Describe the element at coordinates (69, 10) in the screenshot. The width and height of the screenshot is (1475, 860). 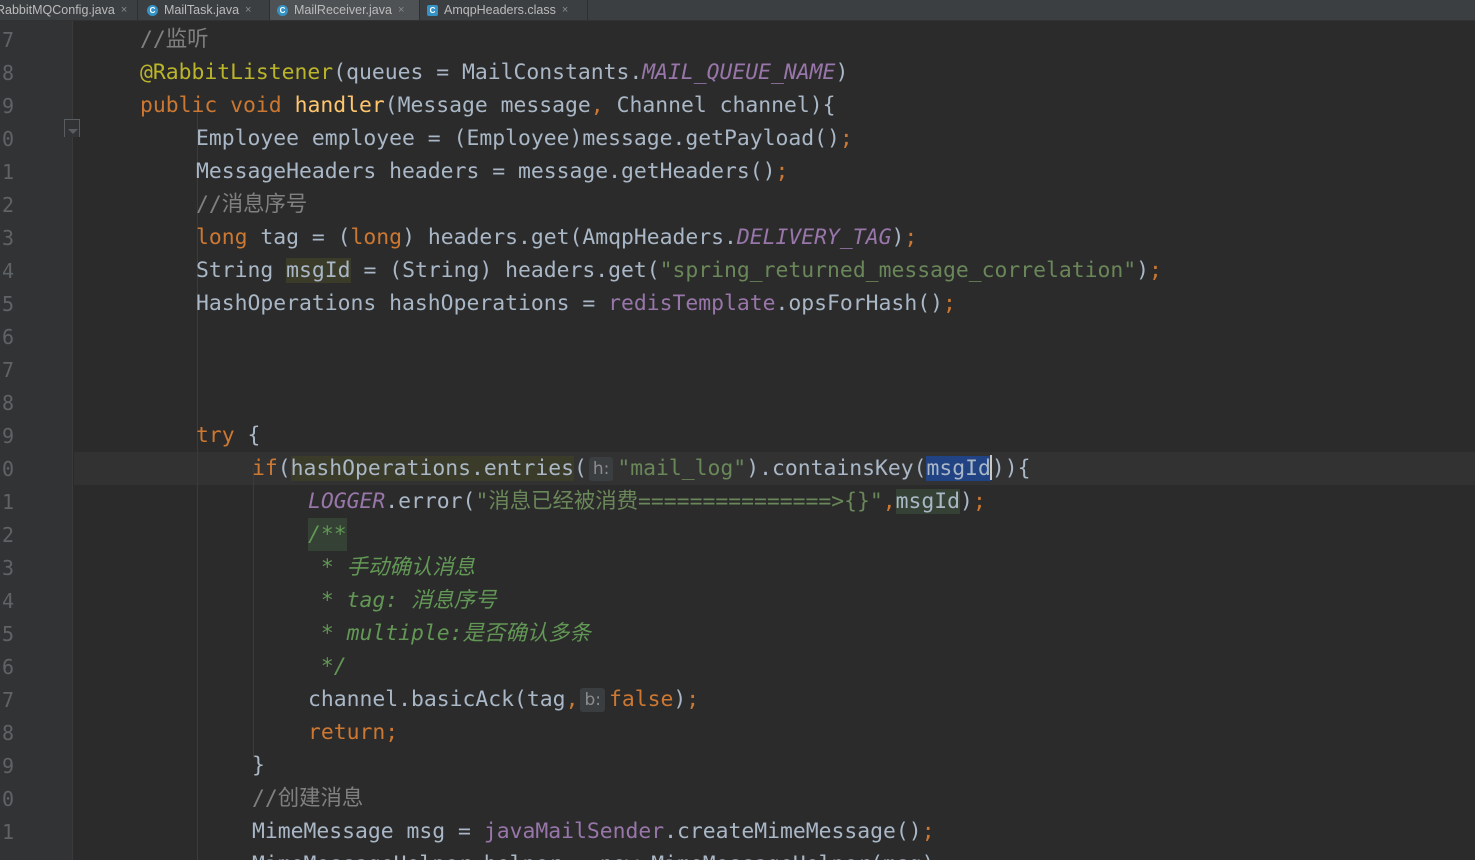
I see `tab-rabbitmqconfig: RabbitMQConfig.java ×` at that location.